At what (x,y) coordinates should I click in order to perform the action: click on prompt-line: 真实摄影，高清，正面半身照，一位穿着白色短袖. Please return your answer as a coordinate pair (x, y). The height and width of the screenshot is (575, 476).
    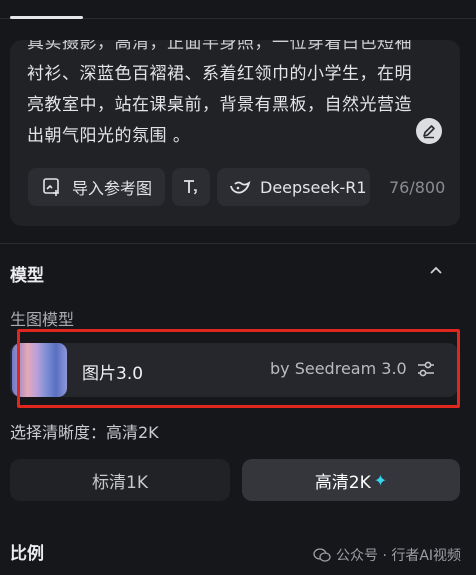
    Looking at the image, I should click on (219, 46).